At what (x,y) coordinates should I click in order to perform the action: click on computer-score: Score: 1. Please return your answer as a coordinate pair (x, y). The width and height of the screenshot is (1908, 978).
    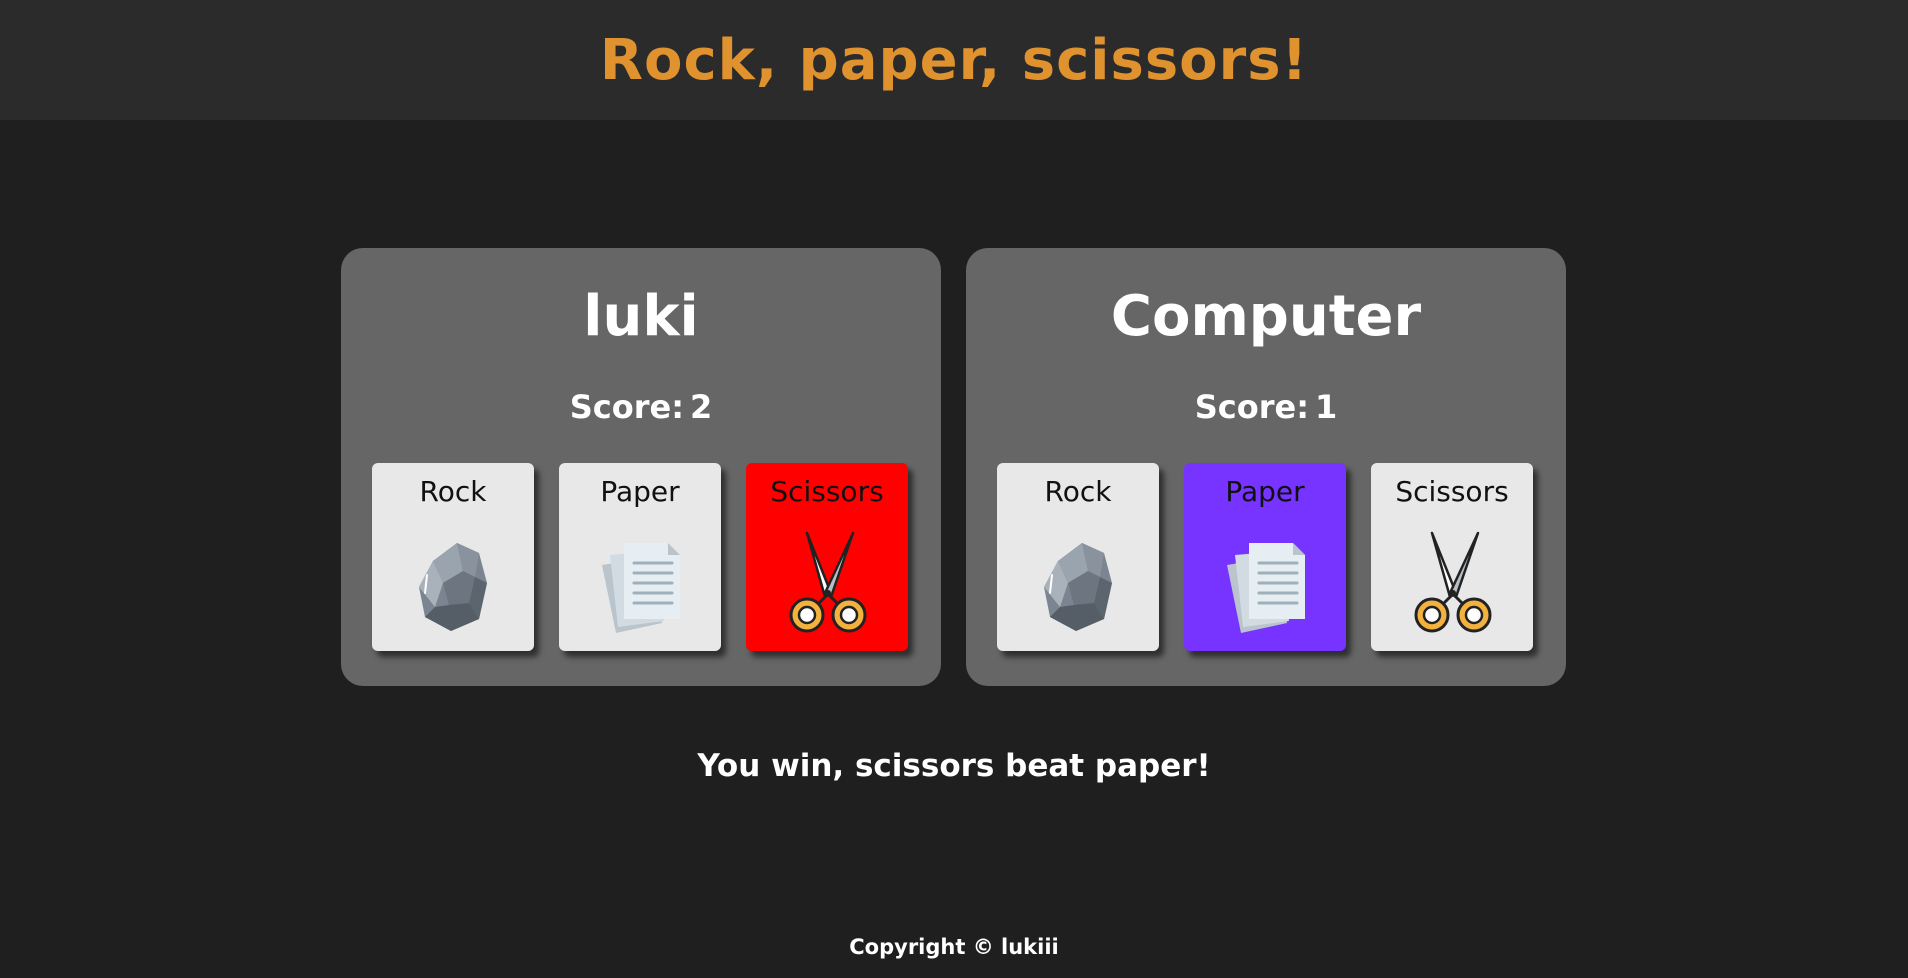
    Looking at the image, I should click on (1266, 407).